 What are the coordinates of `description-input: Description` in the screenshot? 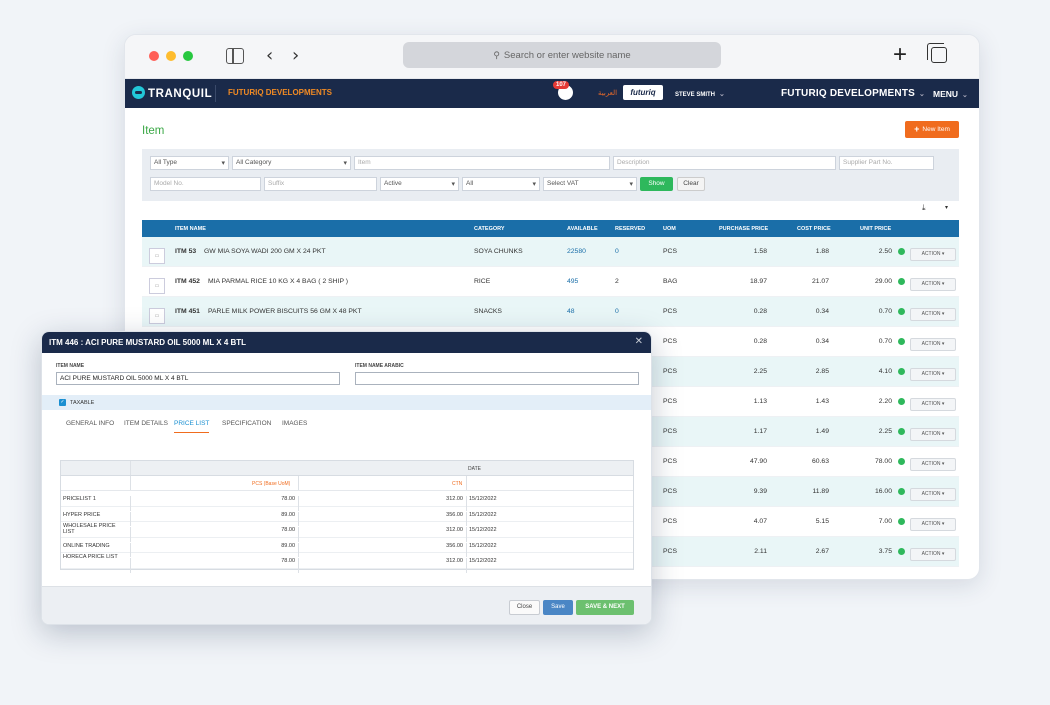 It's located at (724, 163).